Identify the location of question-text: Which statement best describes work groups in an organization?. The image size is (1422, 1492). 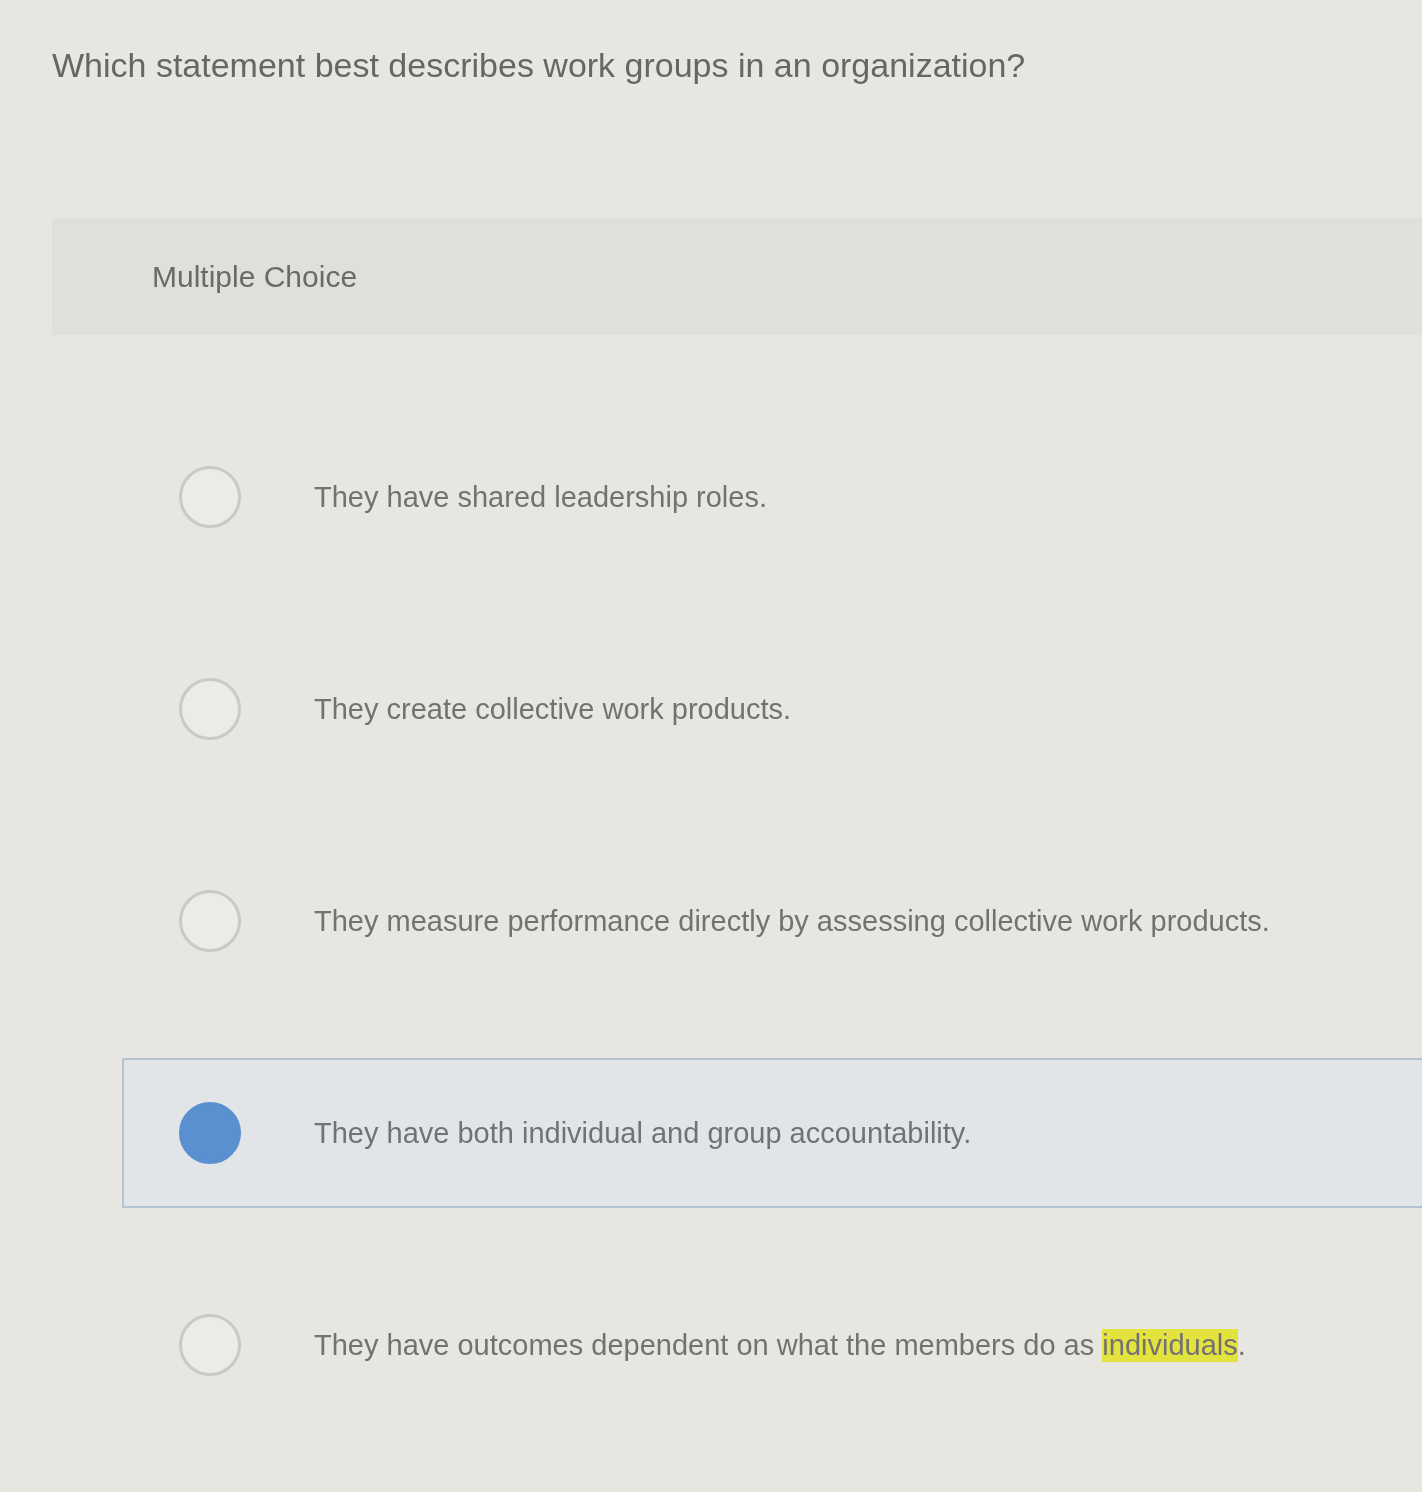
(539, 65).